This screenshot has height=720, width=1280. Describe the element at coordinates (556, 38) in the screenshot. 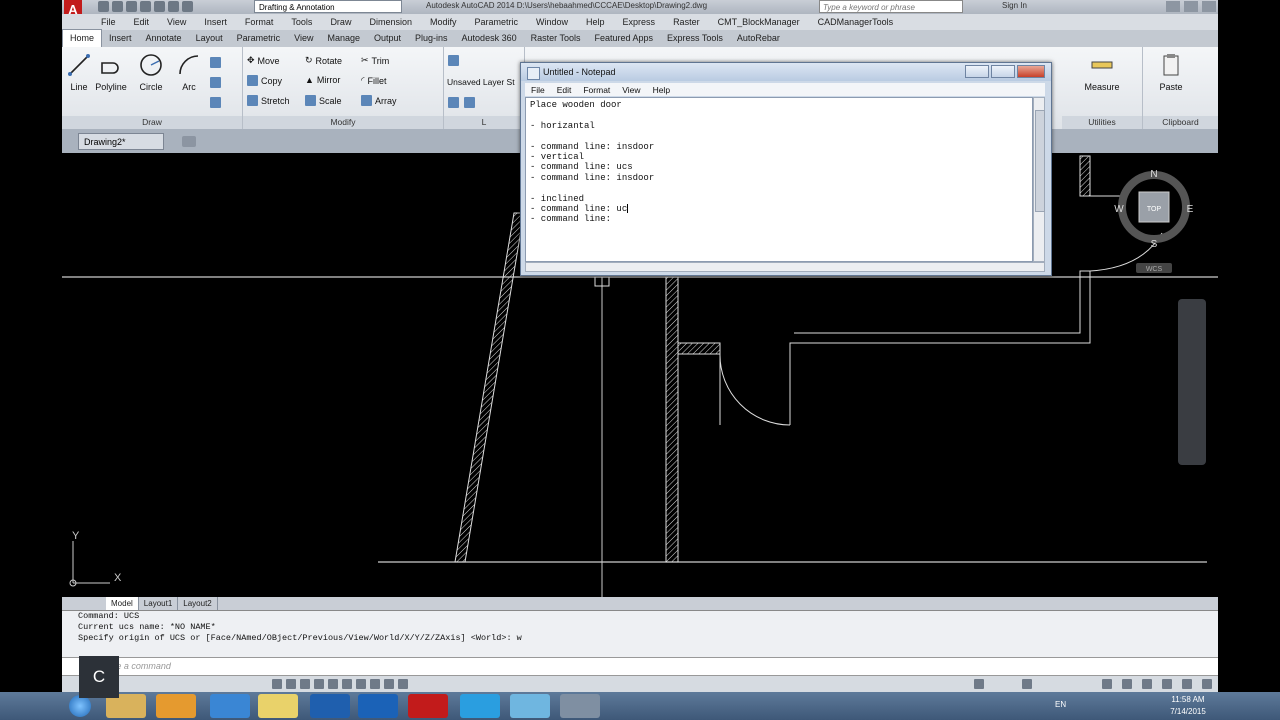

I see `tab-raster-tools: Raster Tools` at that location.